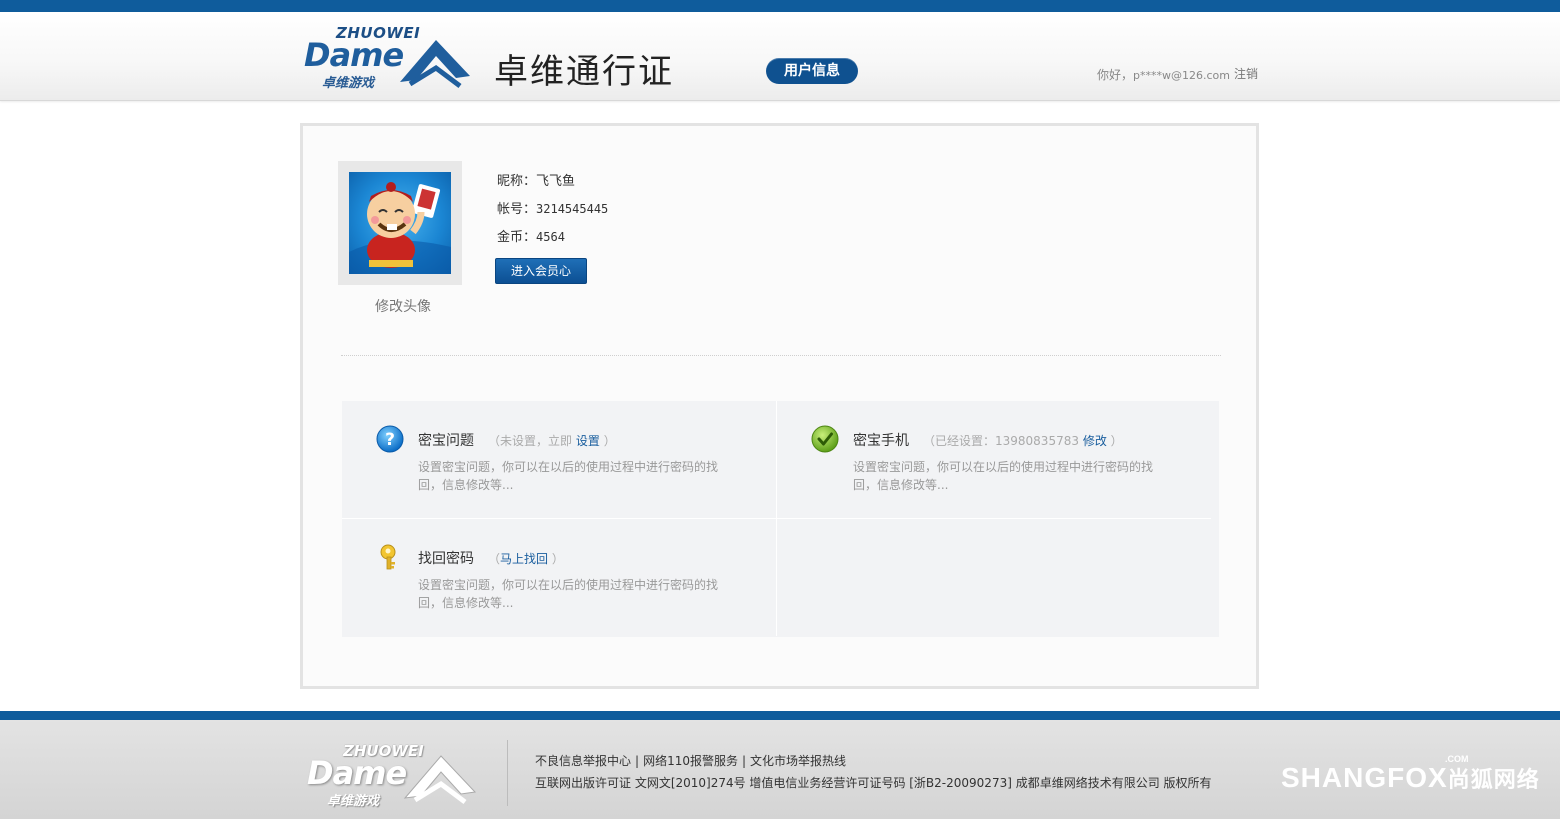 The height and width of the screenshot is (819, 1560). I want to click on footer-logo-cn: 卓维游戏, so click(353, 801).